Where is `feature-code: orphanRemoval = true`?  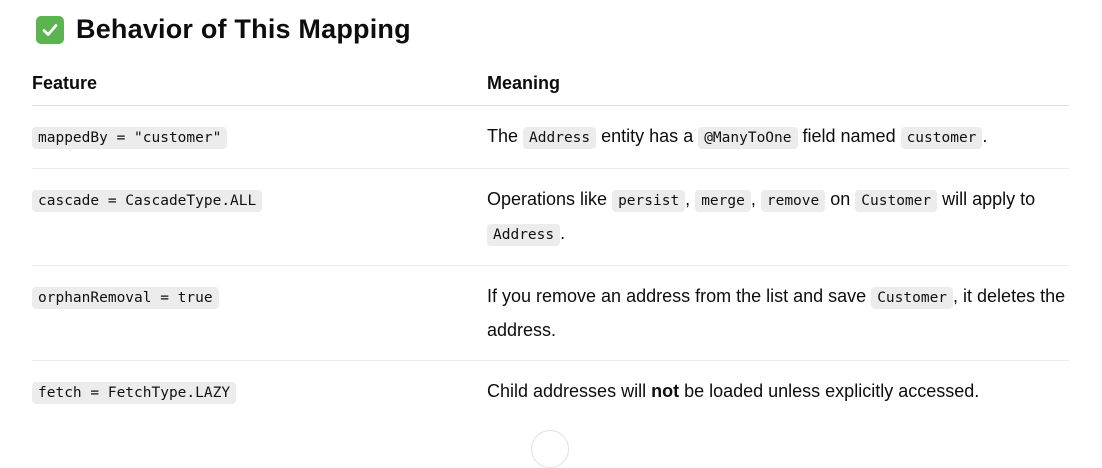 feature-code: orphanRemoval = true is located at coordinates (125, 298).